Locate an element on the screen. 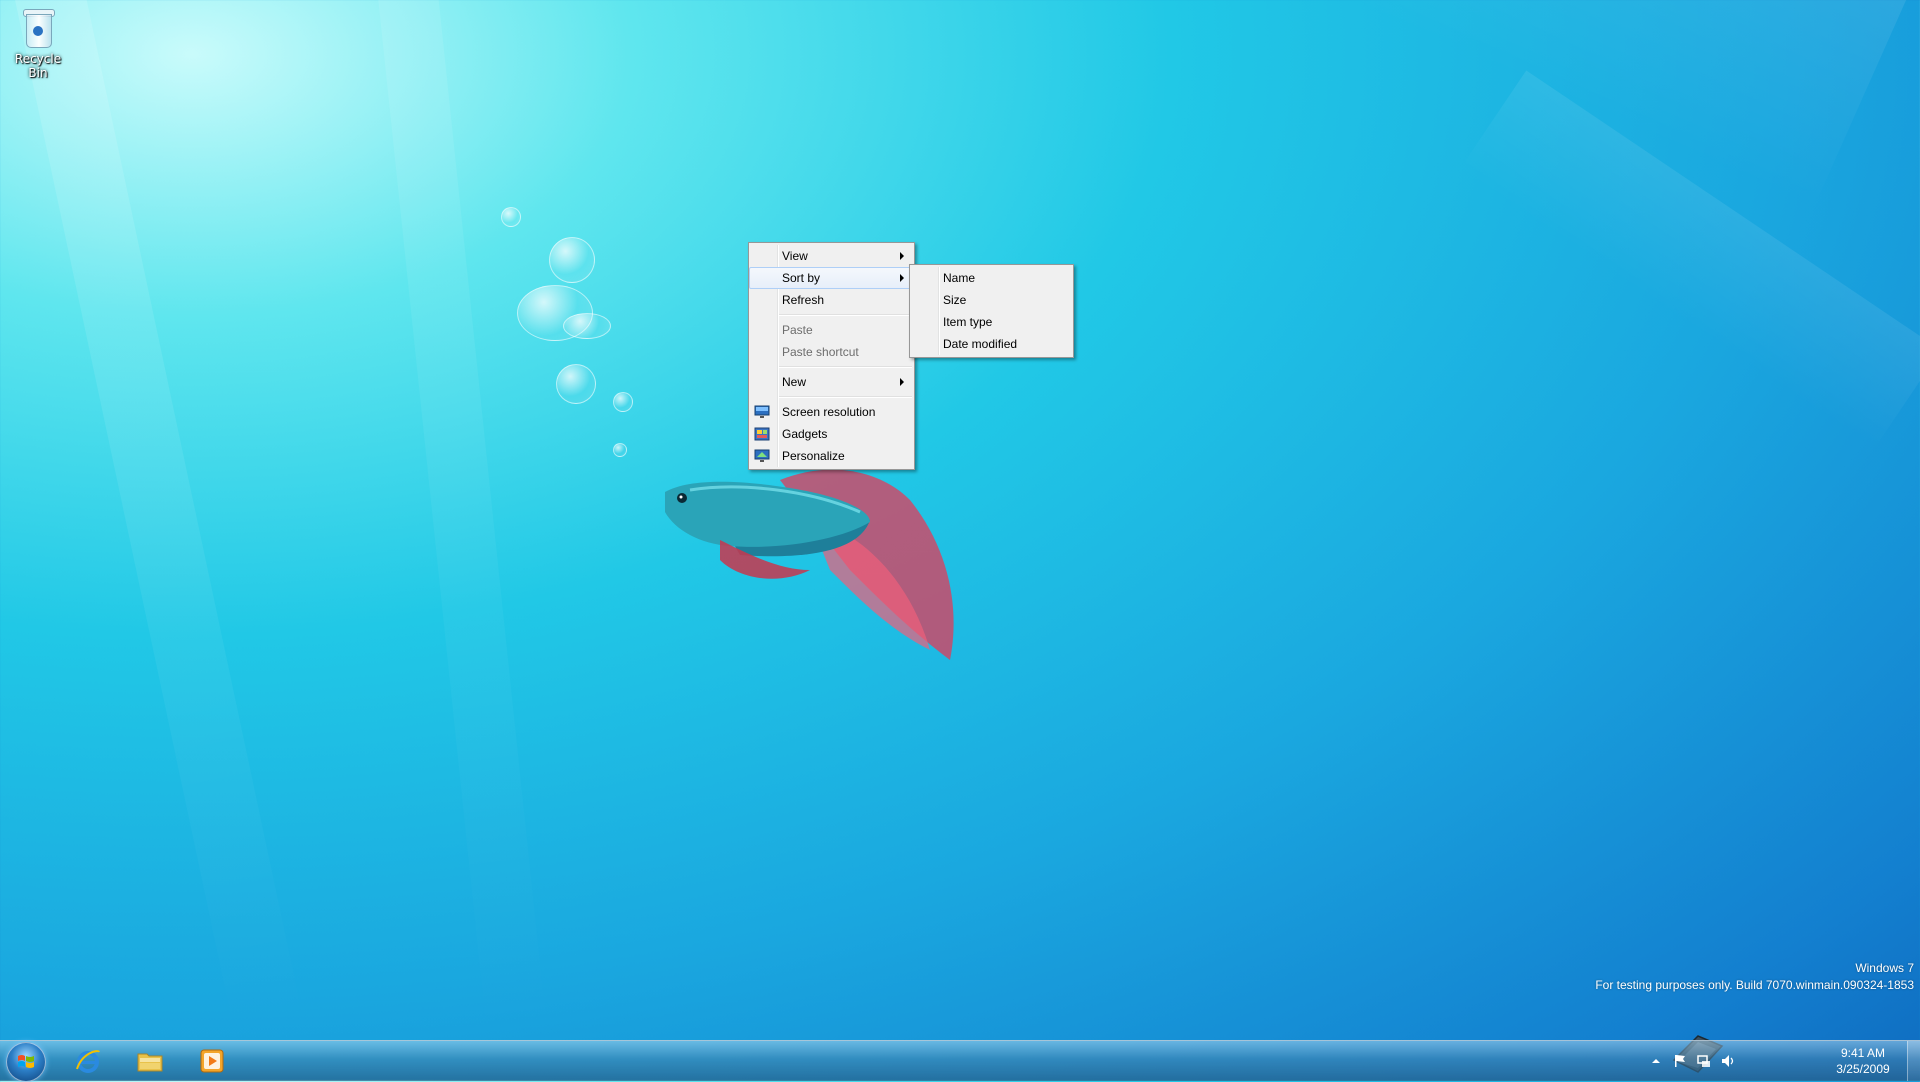 Image resolution: width=1920 pixels, height=1082 pixels. sort-option-size: Size is located at coordinates (991, 300).